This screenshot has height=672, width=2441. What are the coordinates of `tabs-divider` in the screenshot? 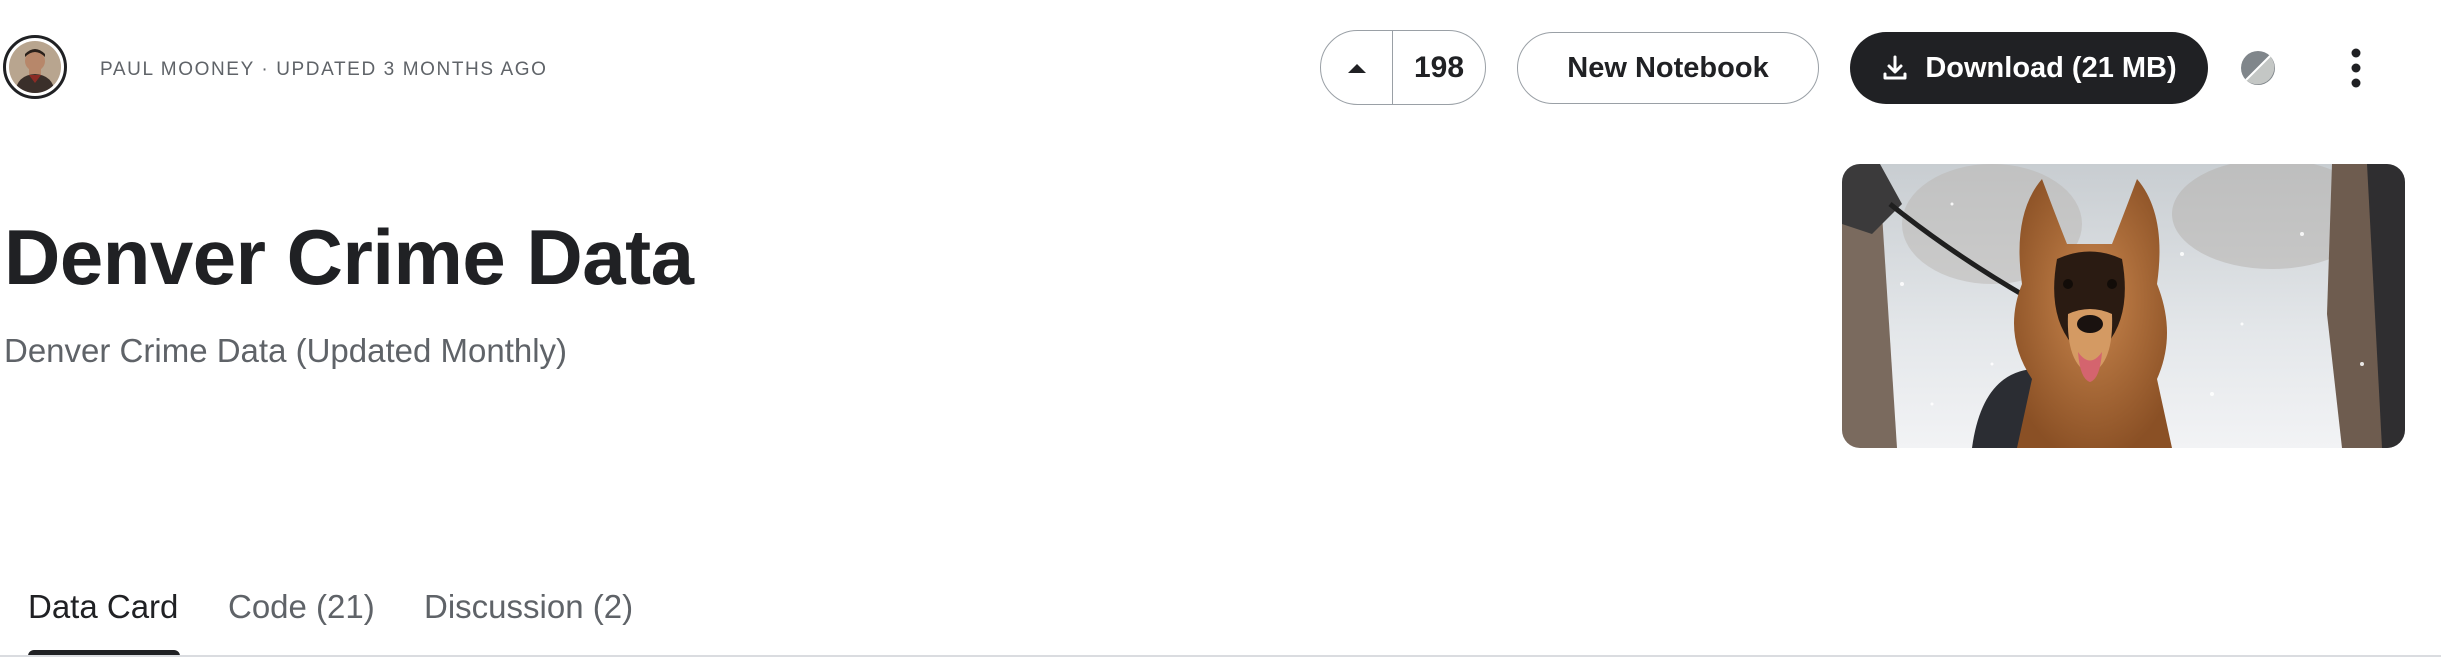 It's located at (1220, 656).